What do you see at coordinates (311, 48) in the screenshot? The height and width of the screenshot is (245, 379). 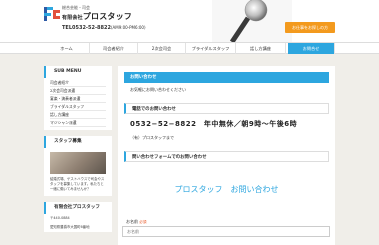 I see `nav-contact: お問合せ` at bounding box center [311, 48].